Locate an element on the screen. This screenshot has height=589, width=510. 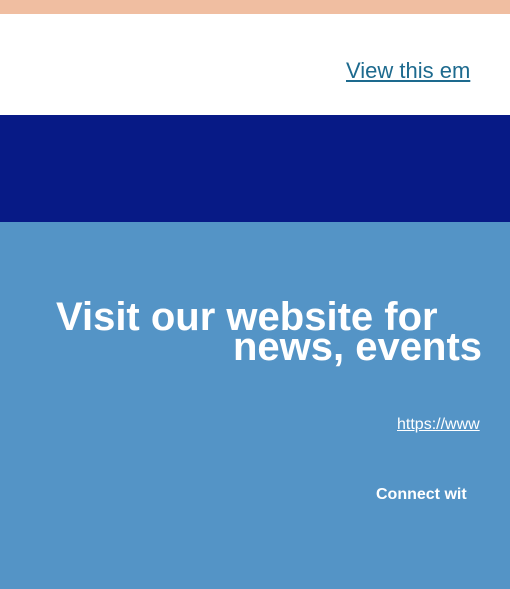
connect-with-us-label: Connect wit is located at coordinates (421, 494).